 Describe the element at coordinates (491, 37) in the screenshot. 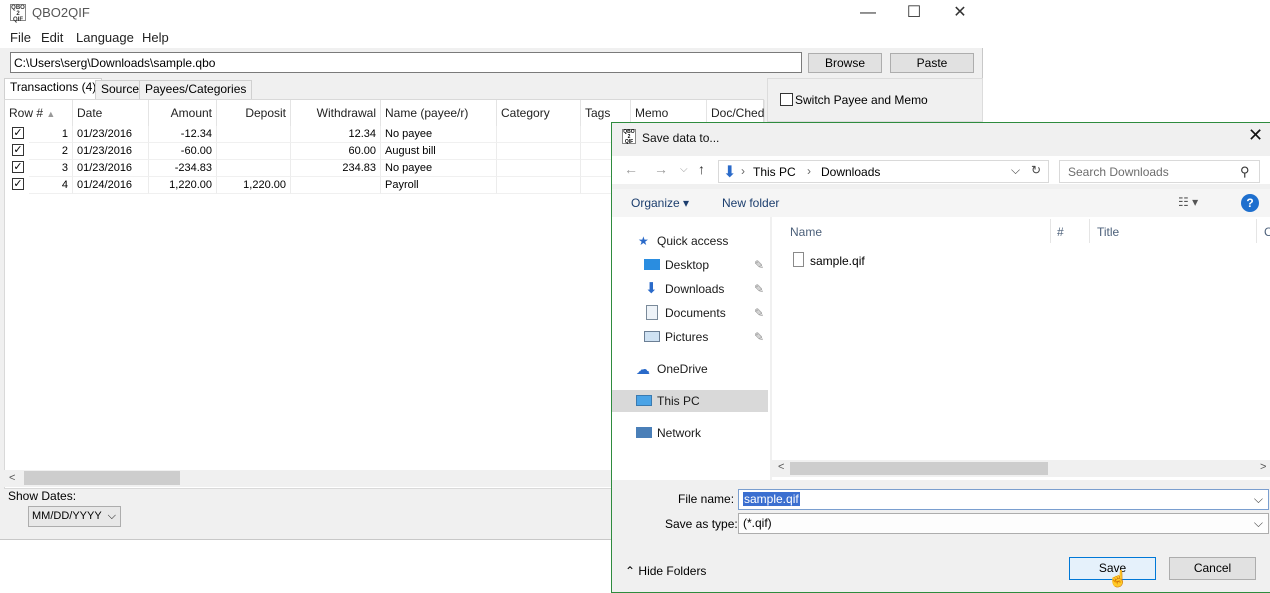

I see `menu-bar: File Edit Language Help` at that location.